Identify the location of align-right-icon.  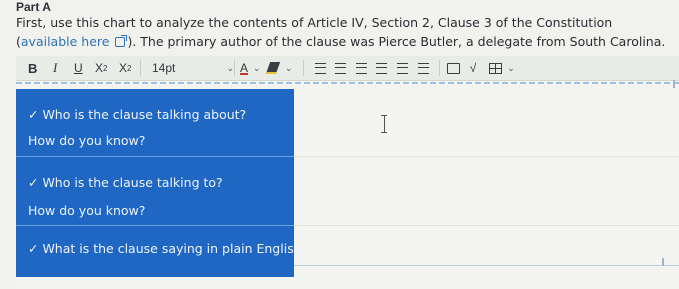
(423, 68).